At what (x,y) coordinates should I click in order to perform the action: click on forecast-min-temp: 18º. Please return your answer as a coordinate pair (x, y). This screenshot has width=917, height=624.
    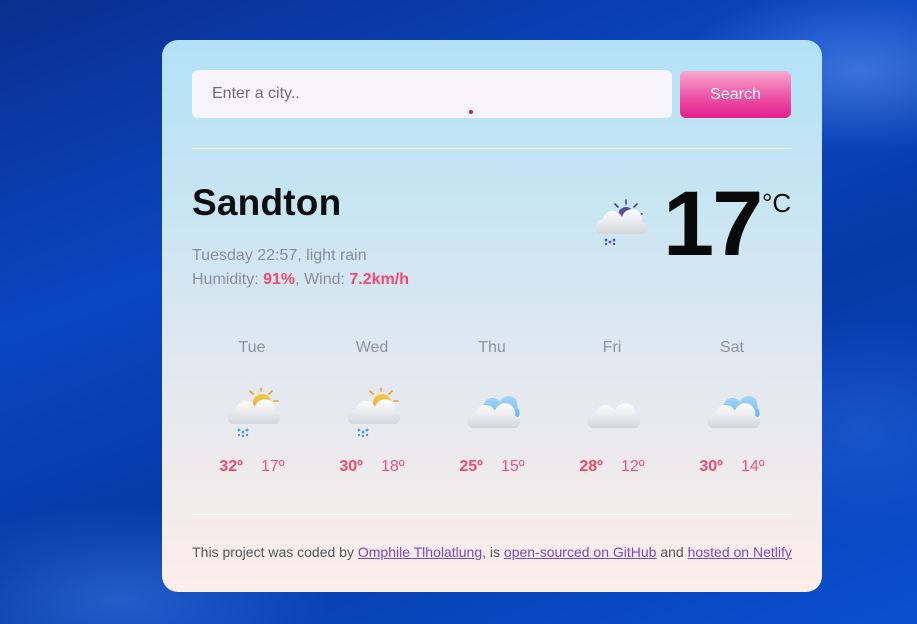
    Looking at the image, I should click on (393, 466).